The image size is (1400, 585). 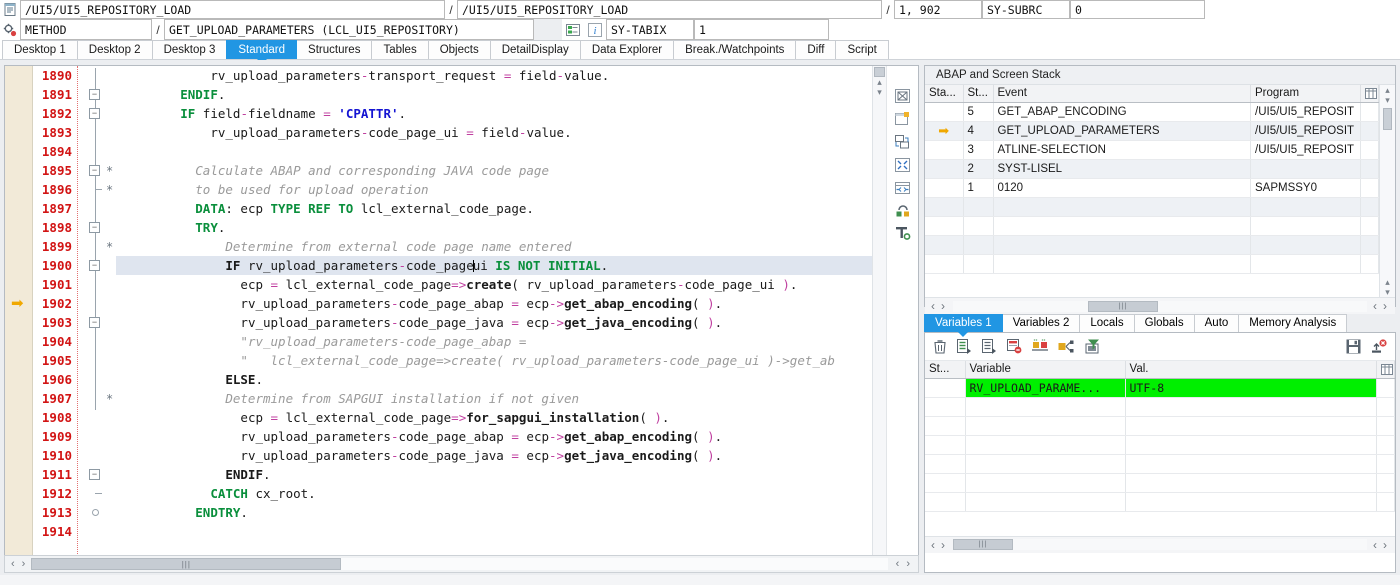 I want to click on insert-row-icon, so click(x=964, y=346).